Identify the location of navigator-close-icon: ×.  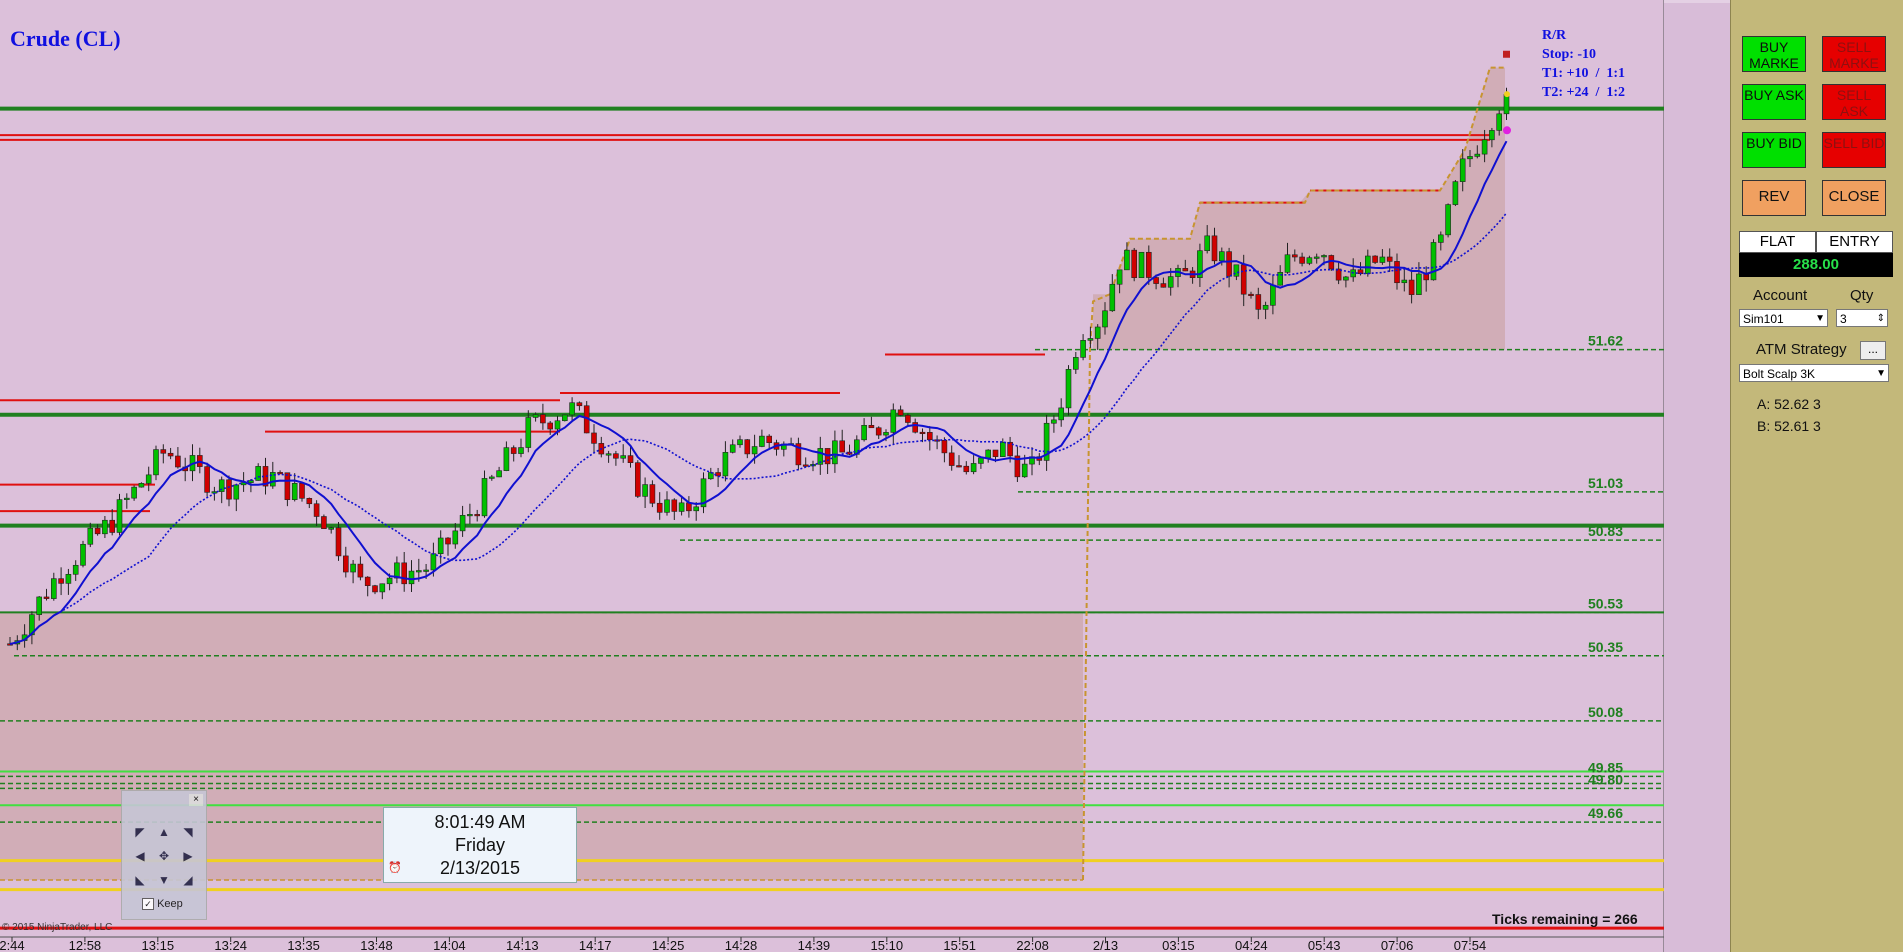
(196, 800).